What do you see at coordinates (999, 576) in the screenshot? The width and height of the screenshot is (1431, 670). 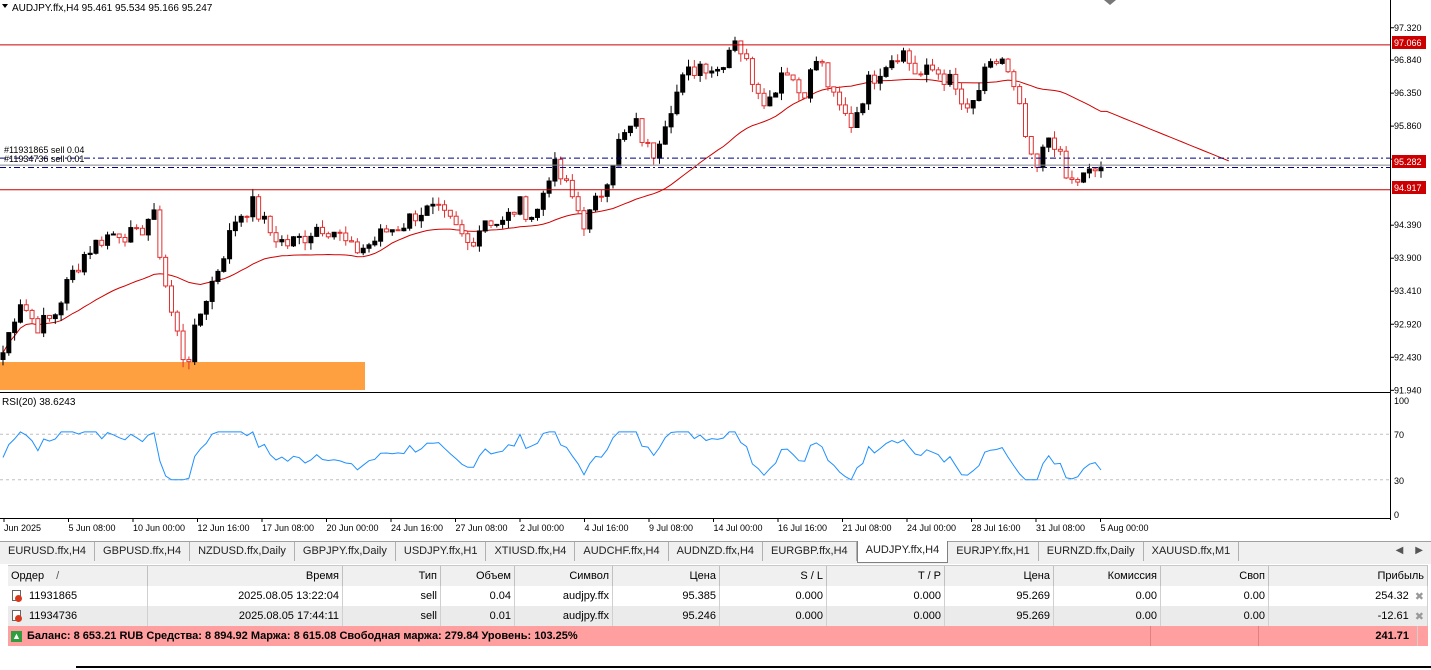 I see `header-current-price: Цена` at bounding box center [999, 576].